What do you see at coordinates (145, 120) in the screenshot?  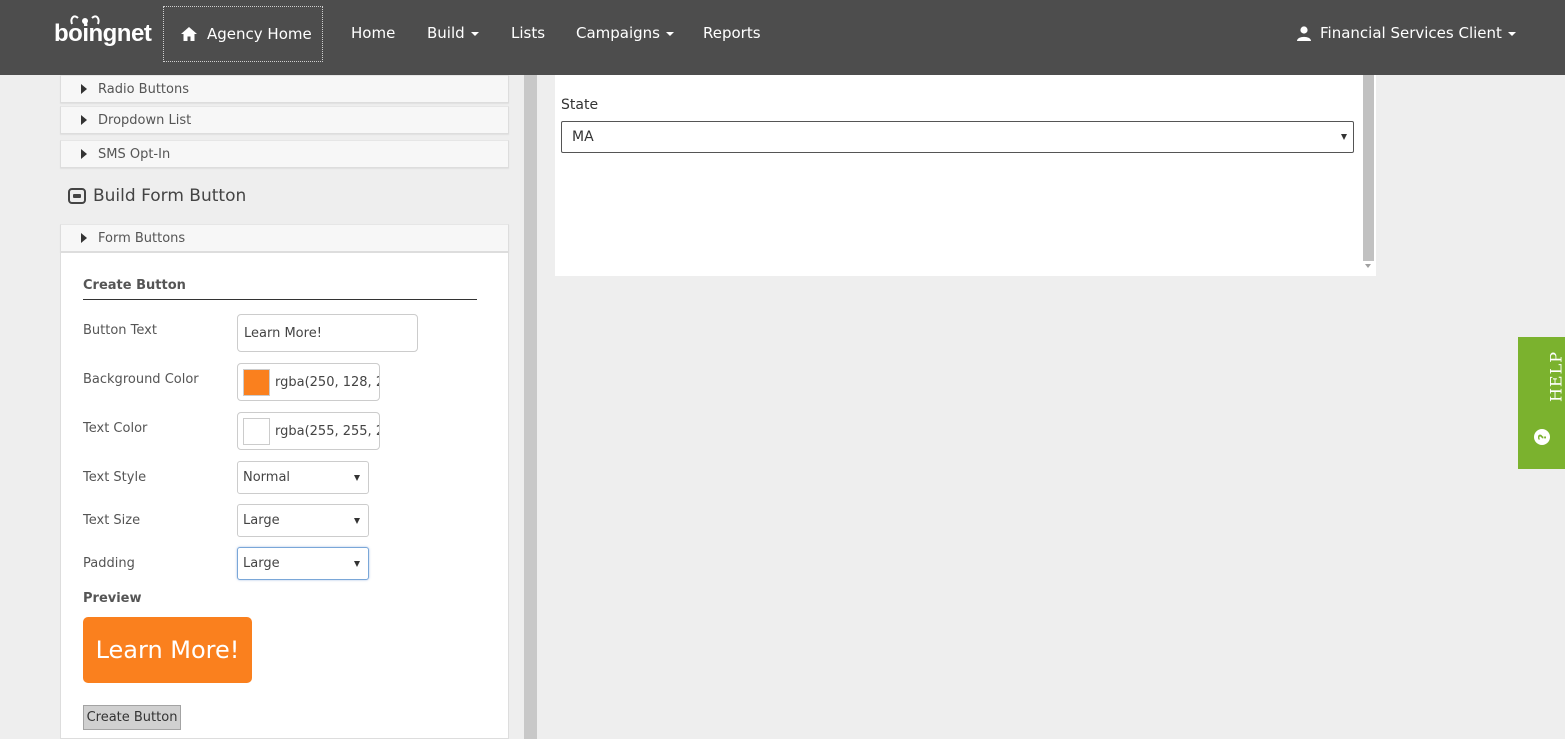 I see `accordion-label: Dropdown List` at bounding box center [145, 120].